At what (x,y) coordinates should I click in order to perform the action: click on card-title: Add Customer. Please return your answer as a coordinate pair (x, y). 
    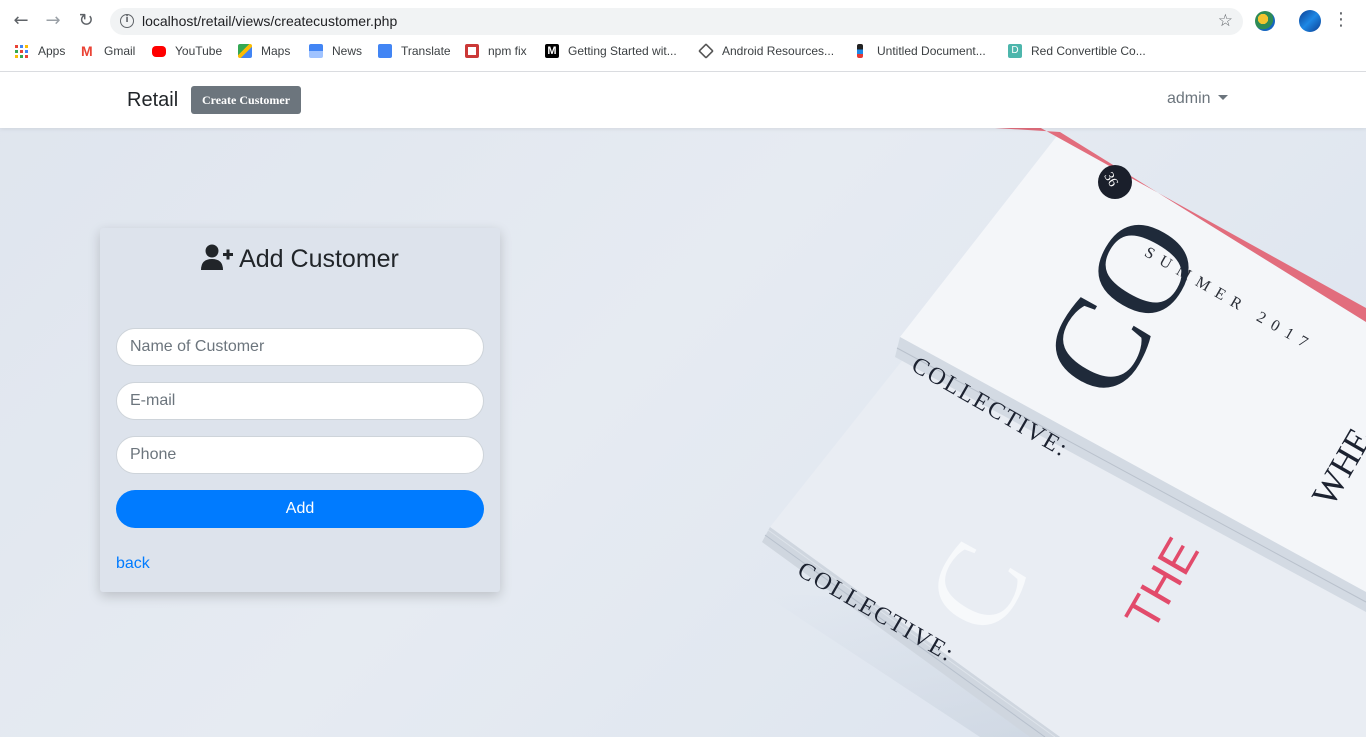
    Looking at the image, I should click on (300, 259).